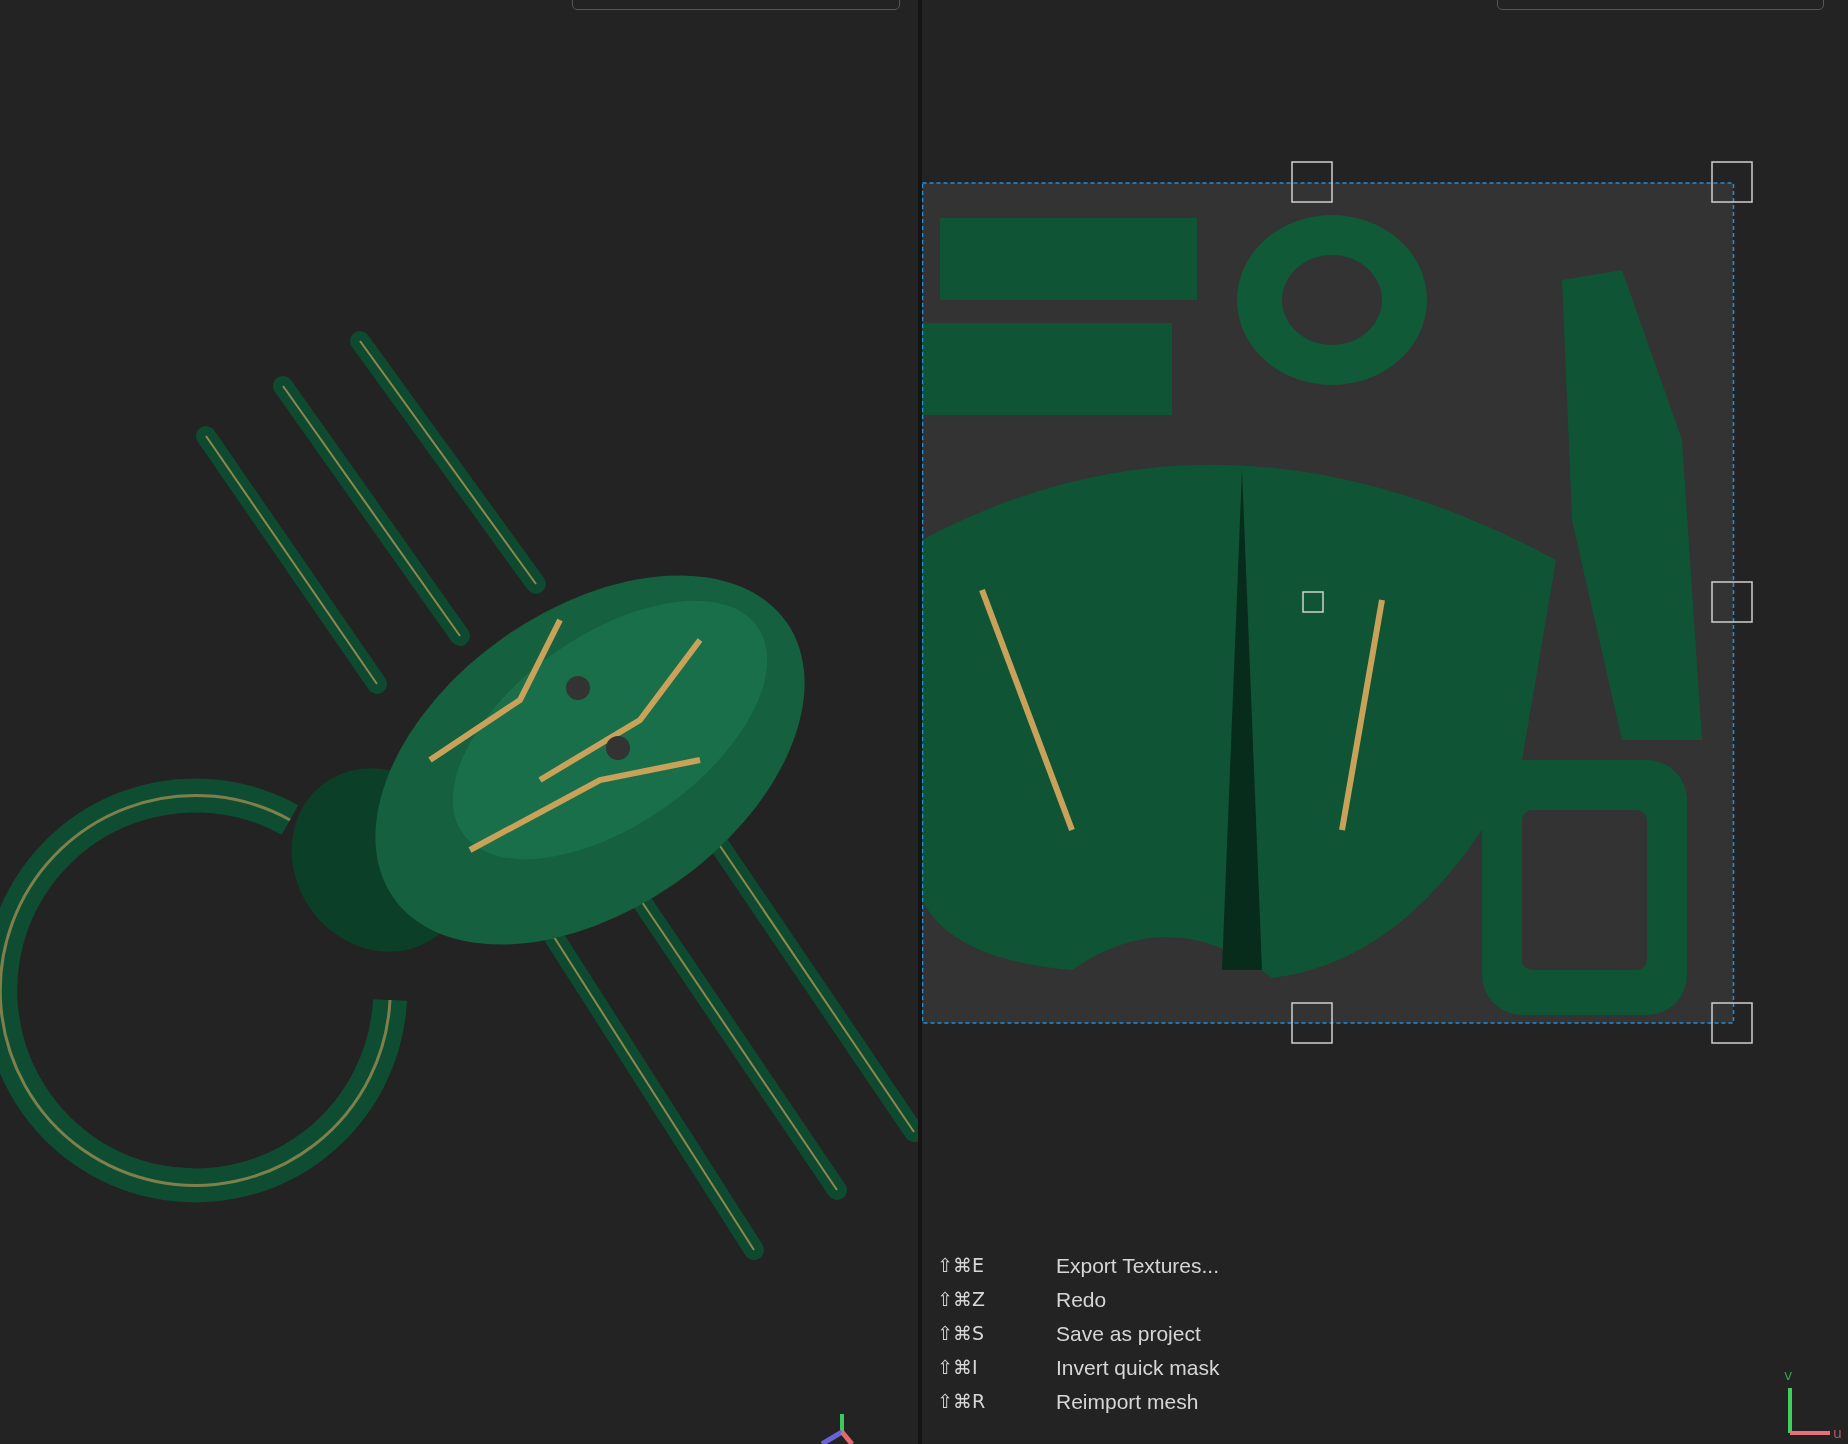  Describe the element at coordinates (1804, 1402) in the screenshot. I see `uv-axis-gizmo: v u` at that location.